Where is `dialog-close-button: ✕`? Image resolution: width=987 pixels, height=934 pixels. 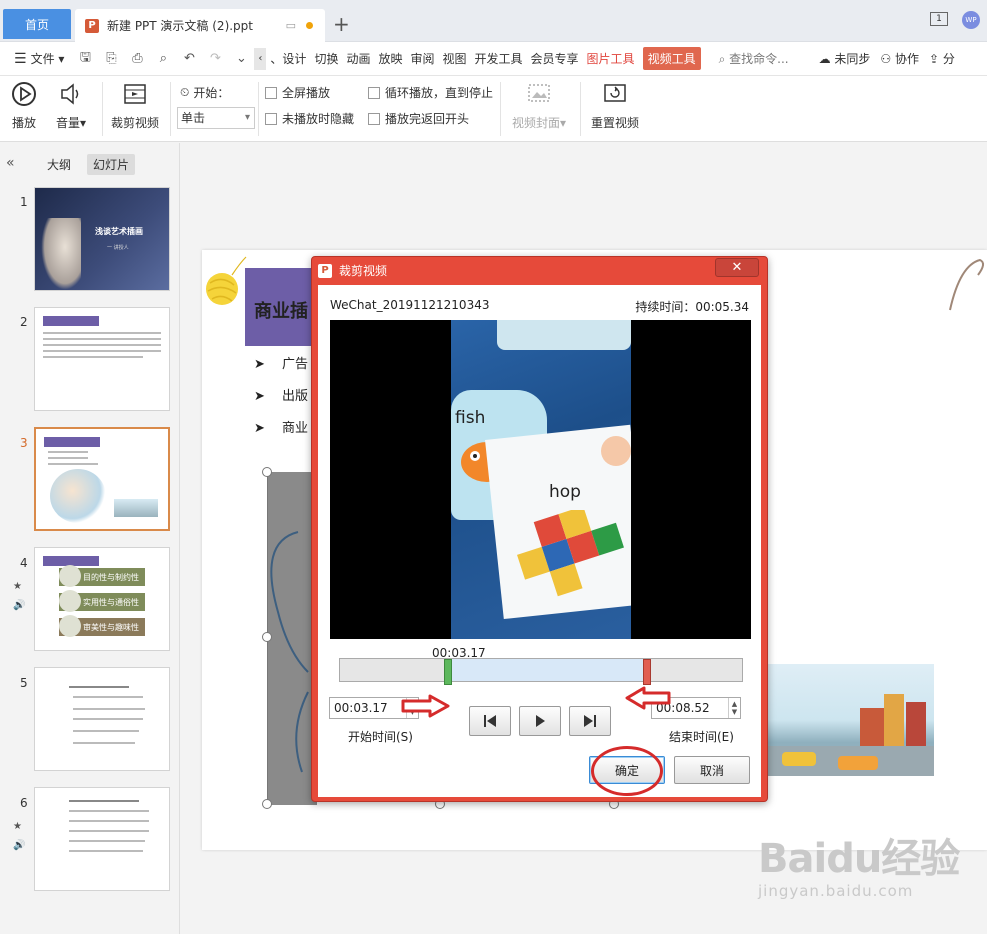
dialog-close-button: ✕ is located at coordinates (737, 267).